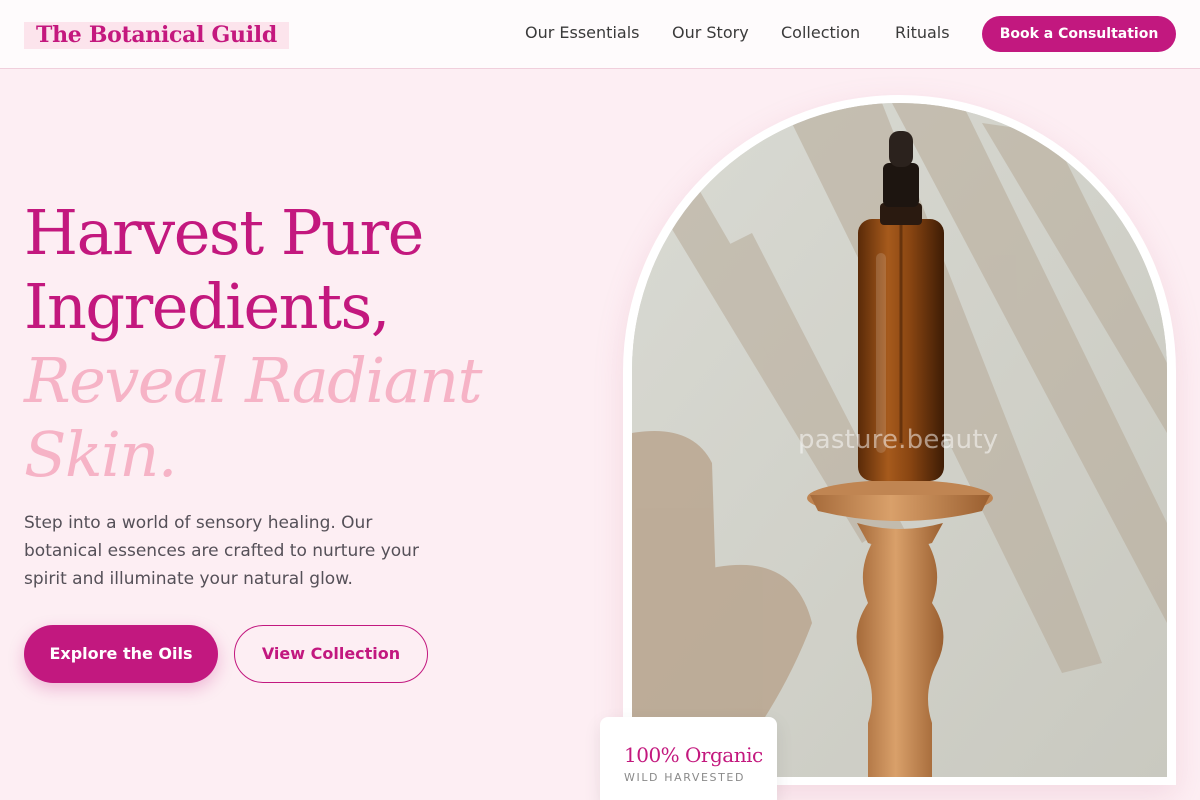 Image resolution: width=1200 pixels, height=800 pixels. I want to click on explore-oils-button: Explore the Oils, so click(121, 654).